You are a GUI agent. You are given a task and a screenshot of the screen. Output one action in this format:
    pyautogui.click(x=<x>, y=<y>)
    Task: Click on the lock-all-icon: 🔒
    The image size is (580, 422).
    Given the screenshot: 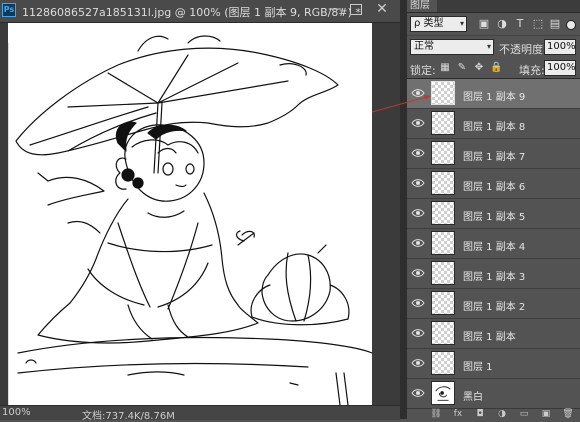 What is the action you would take?
    pyautogui.click(x=496, y=68)
    